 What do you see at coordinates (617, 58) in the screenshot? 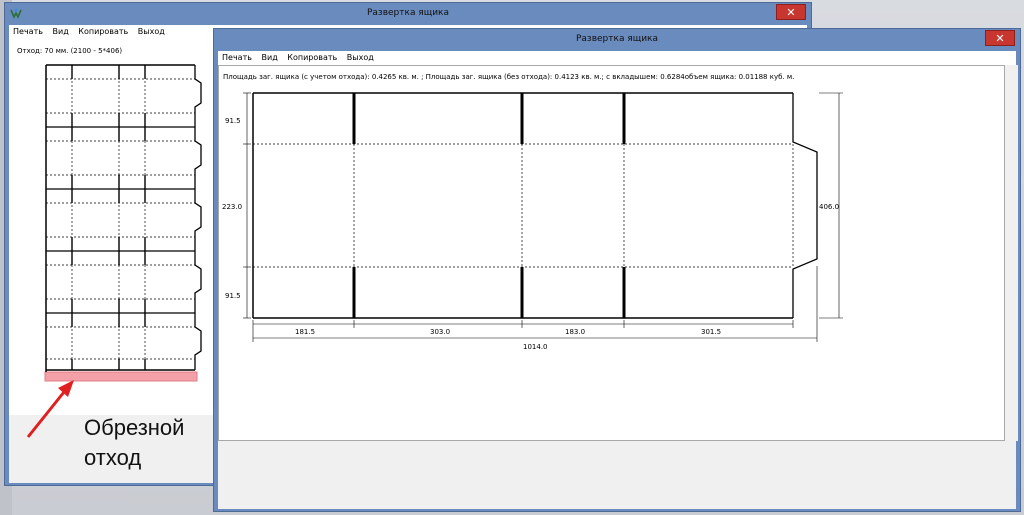
I see `menubar-front: Печать Вид Копировать Выход` at bounding box center [617, 58].